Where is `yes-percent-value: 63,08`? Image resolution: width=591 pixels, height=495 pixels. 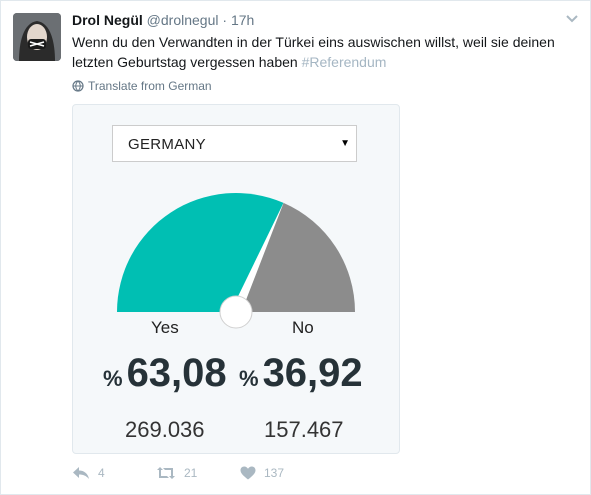 yes-percent-value: 63,08 is located at coordinates (176, 373).